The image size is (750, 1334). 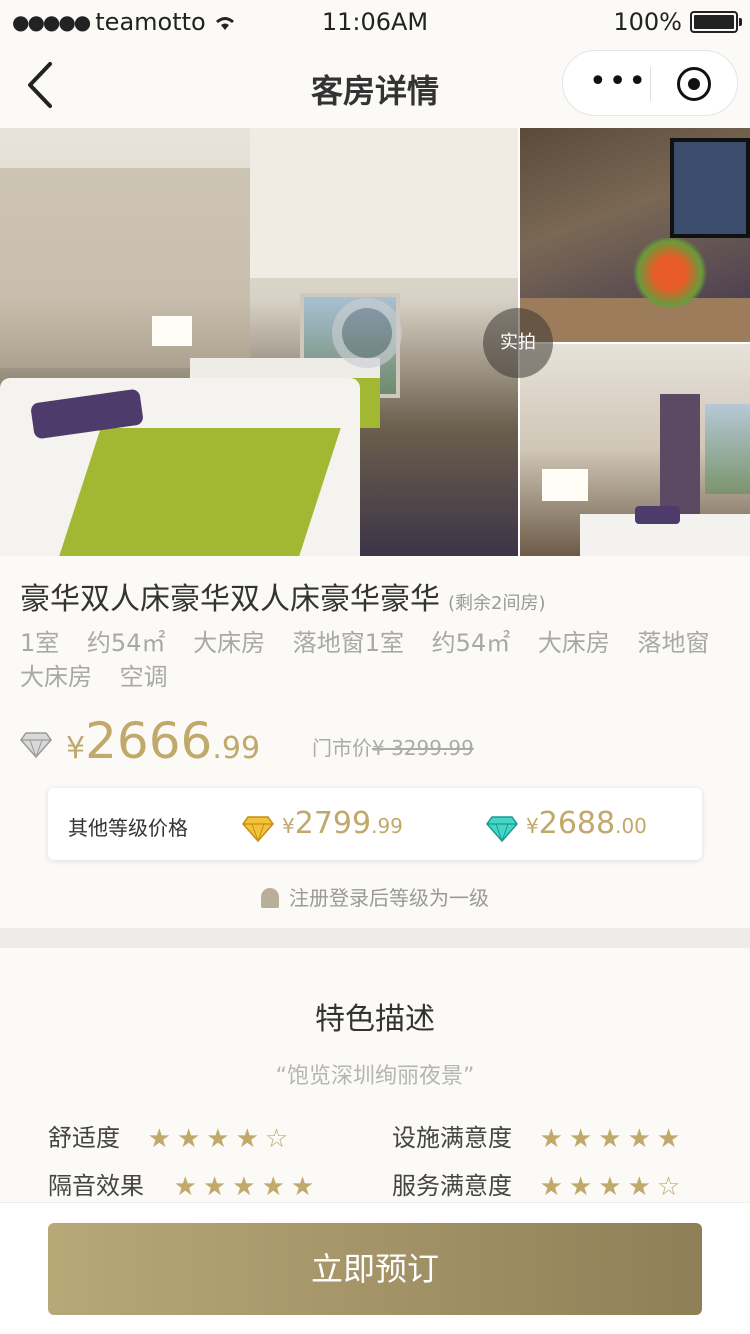 What do you see at coordinates (694, 84) in the screenshot?
I see `close-target-icon` at bounding box center [694, 84].